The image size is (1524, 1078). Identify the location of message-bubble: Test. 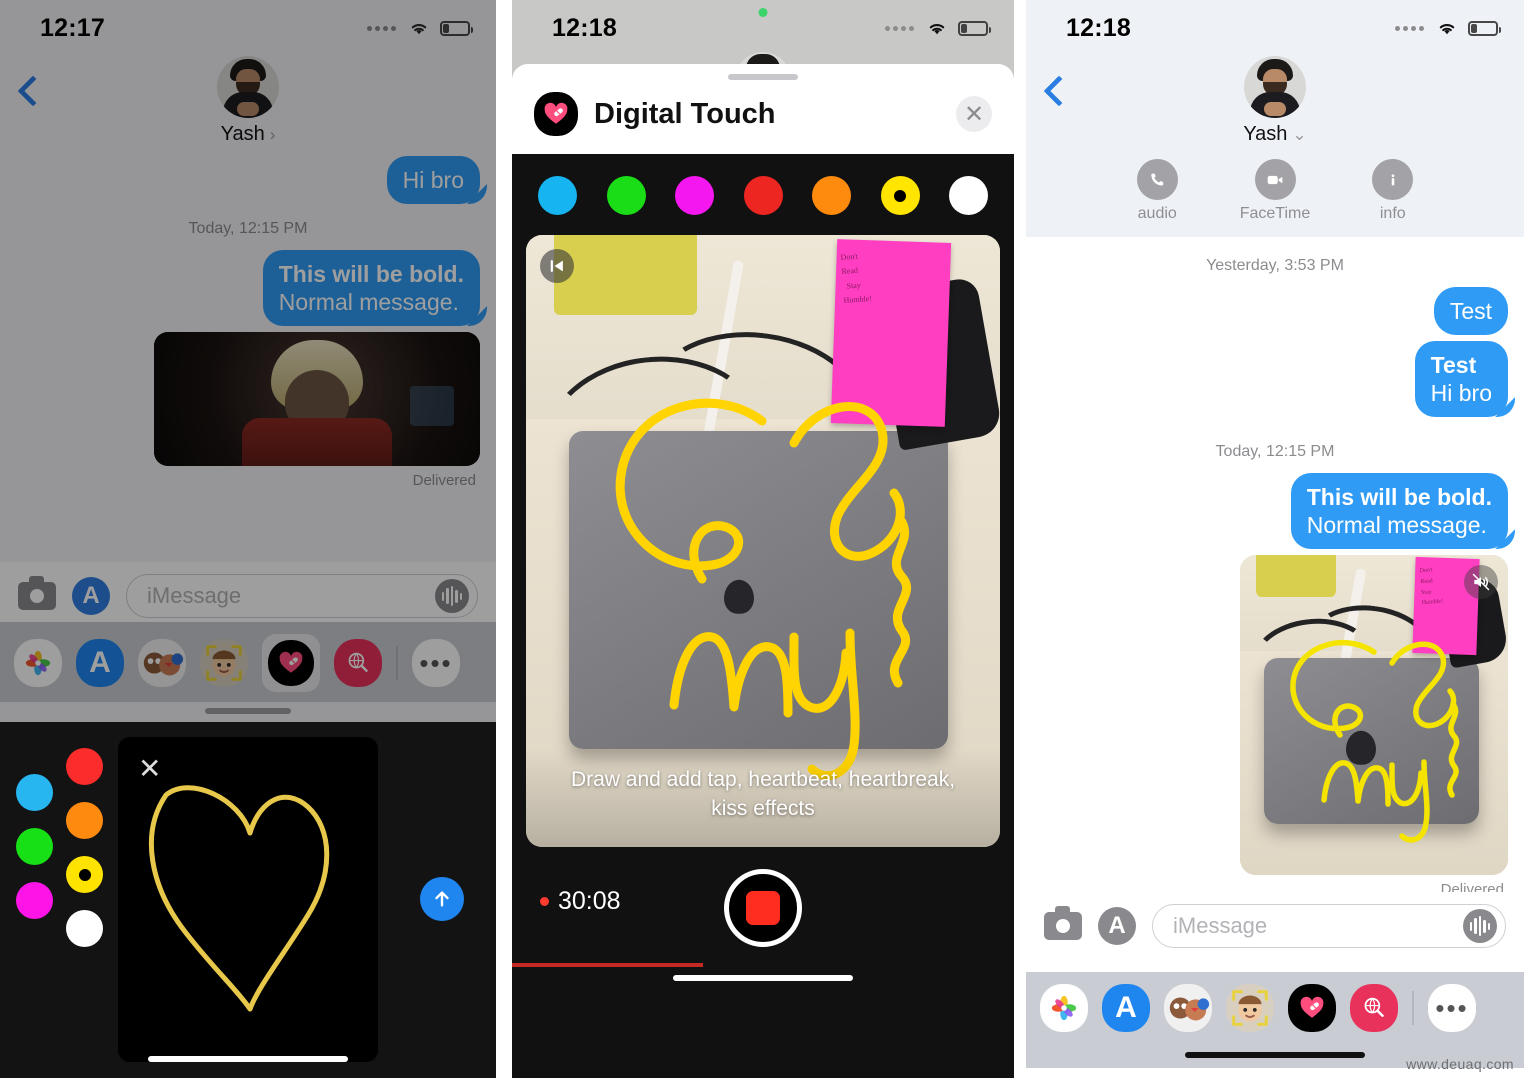
(1470, 311).